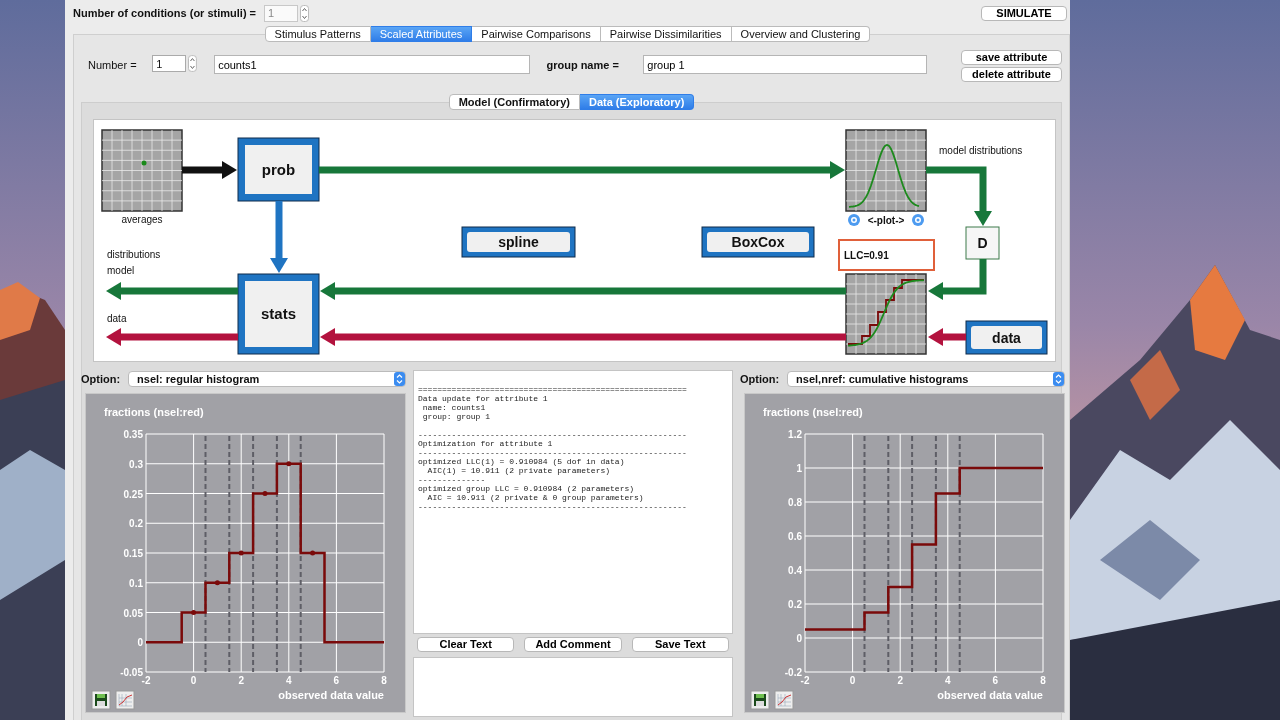 The width and height of the screenshot is (1280, 720). I want to click on axis-tick-label: 0.25, so click(133, 494).